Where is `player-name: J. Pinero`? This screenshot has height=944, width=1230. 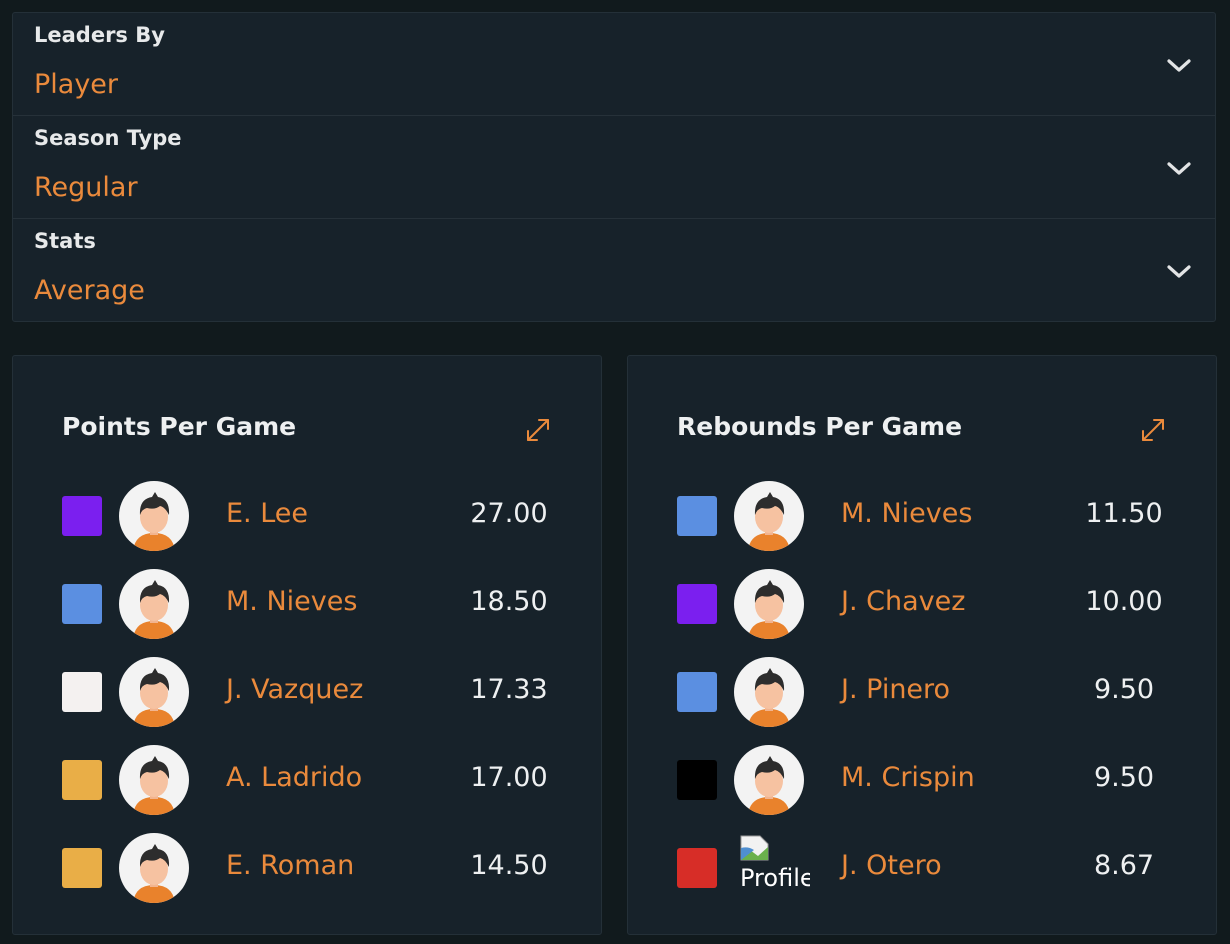 player-name: J. Pinero is located at coordinates (895, 689).